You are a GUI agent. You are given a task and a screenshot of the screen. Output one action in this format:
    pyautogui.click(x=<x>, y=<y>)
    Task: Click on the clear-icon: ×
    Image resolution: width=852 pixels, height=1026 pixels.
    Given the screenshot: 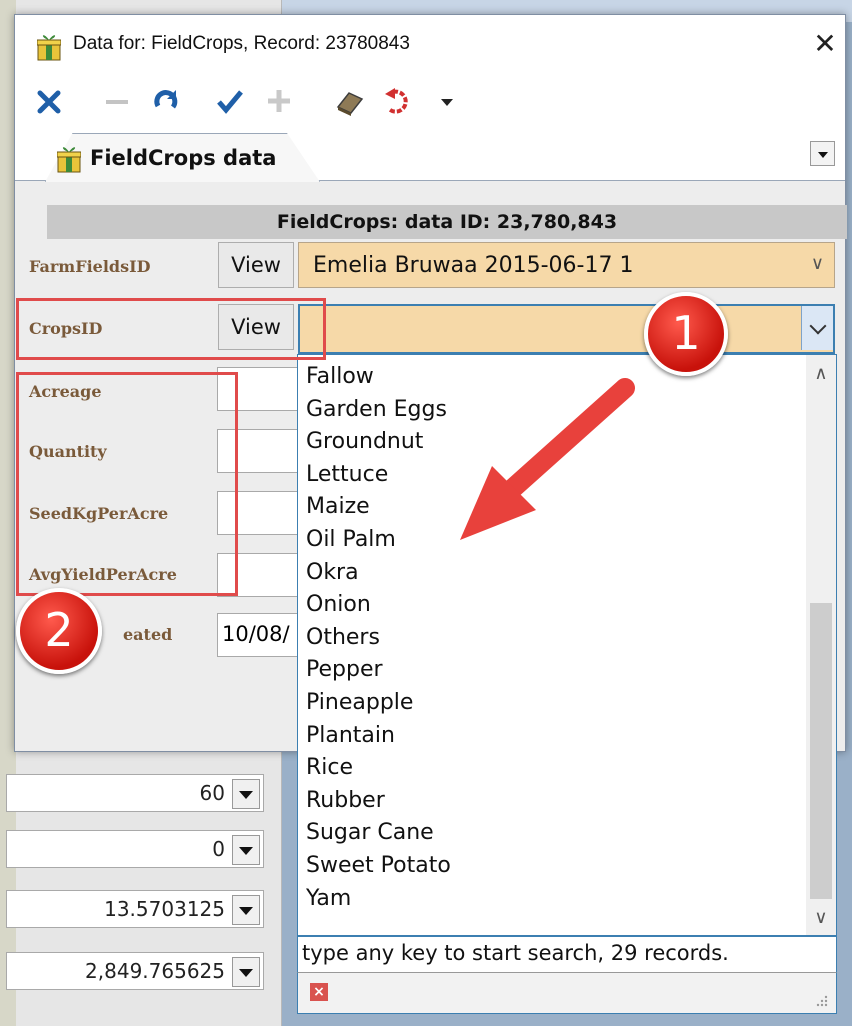 What is the action you would take?
    pyautogui.click(x=319, y=992)
    